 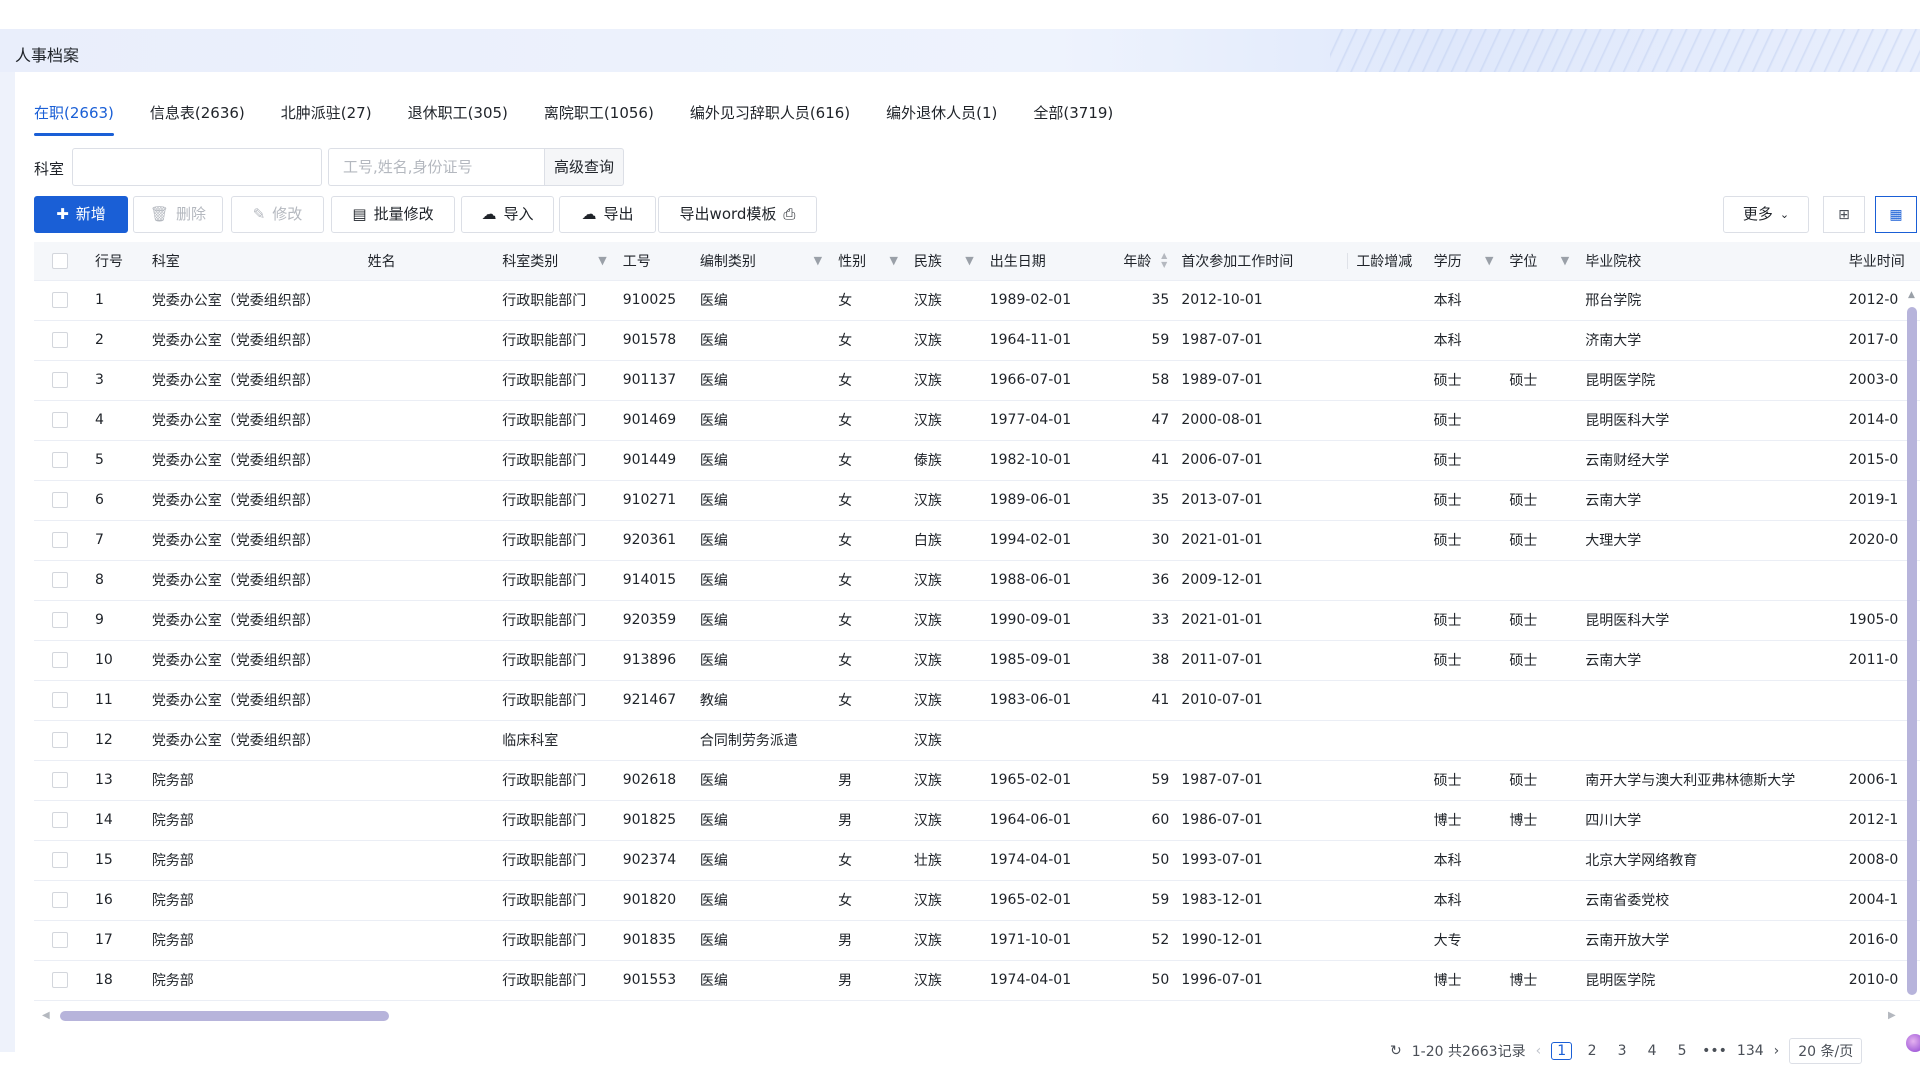 I want to click on page-5: 5, so click(x=1682, y=1051).